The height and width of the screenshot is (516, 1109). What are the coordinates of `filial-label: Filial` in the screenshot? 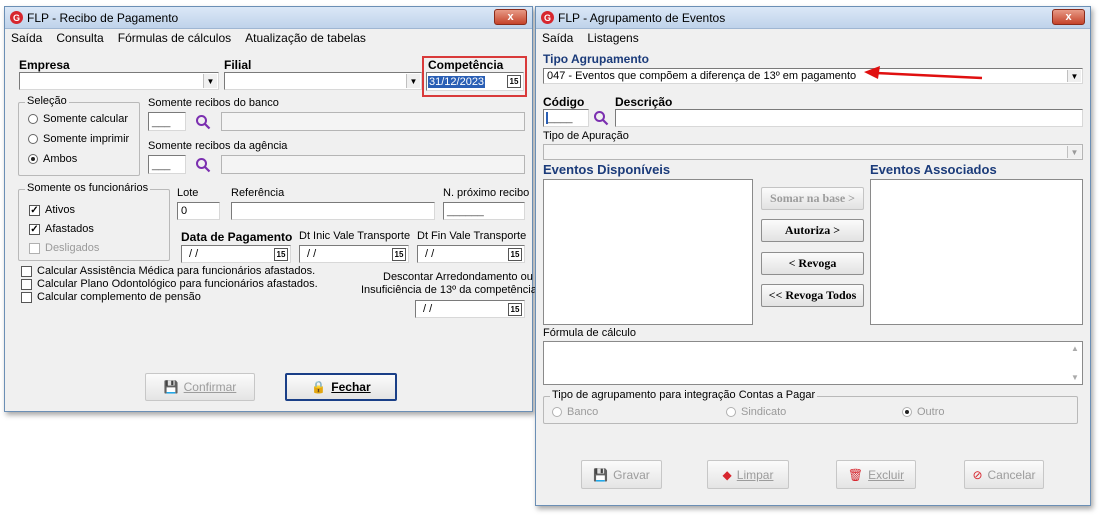 It's located at (238, 65).